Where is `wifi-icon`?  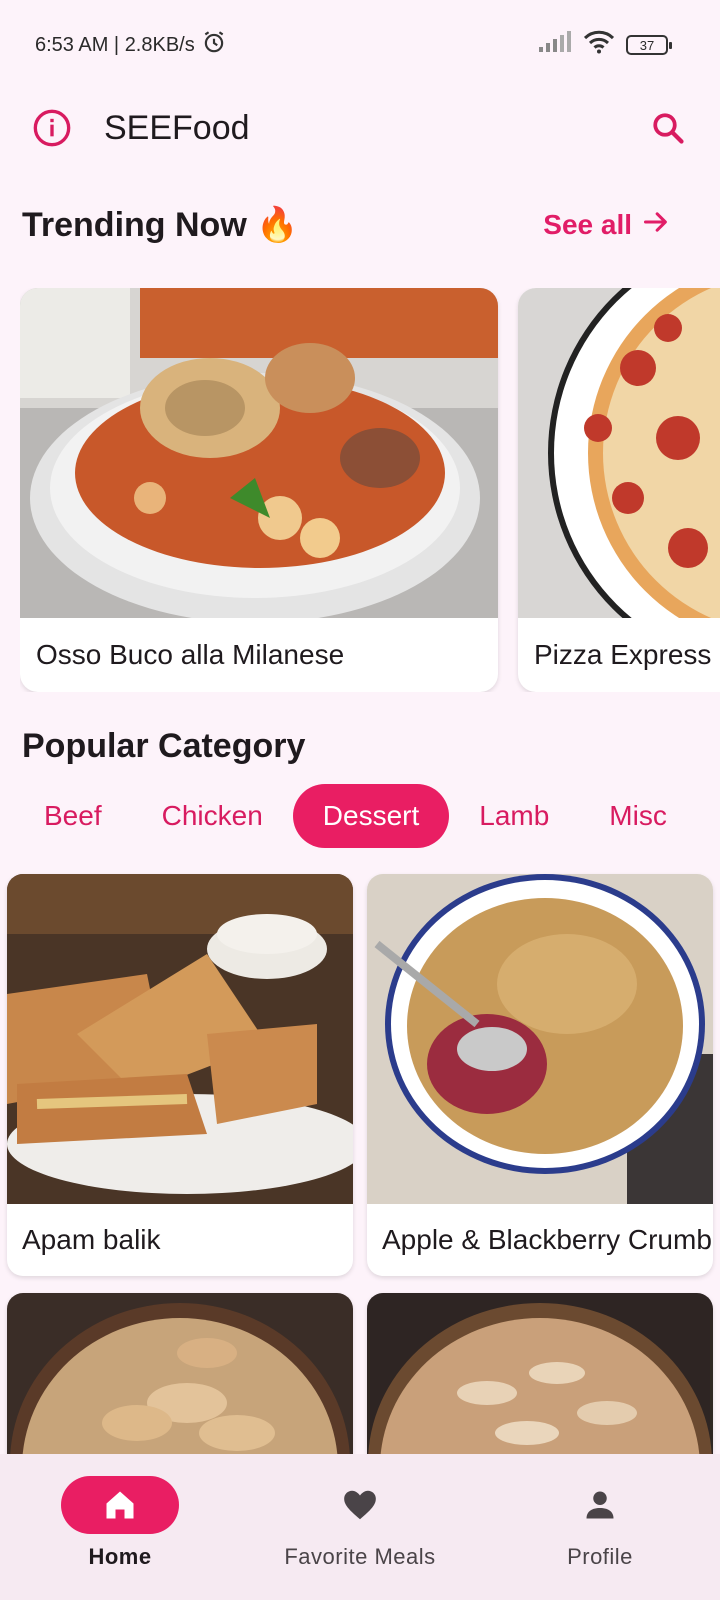
wifi-icon is located at coordinates (599, 45).